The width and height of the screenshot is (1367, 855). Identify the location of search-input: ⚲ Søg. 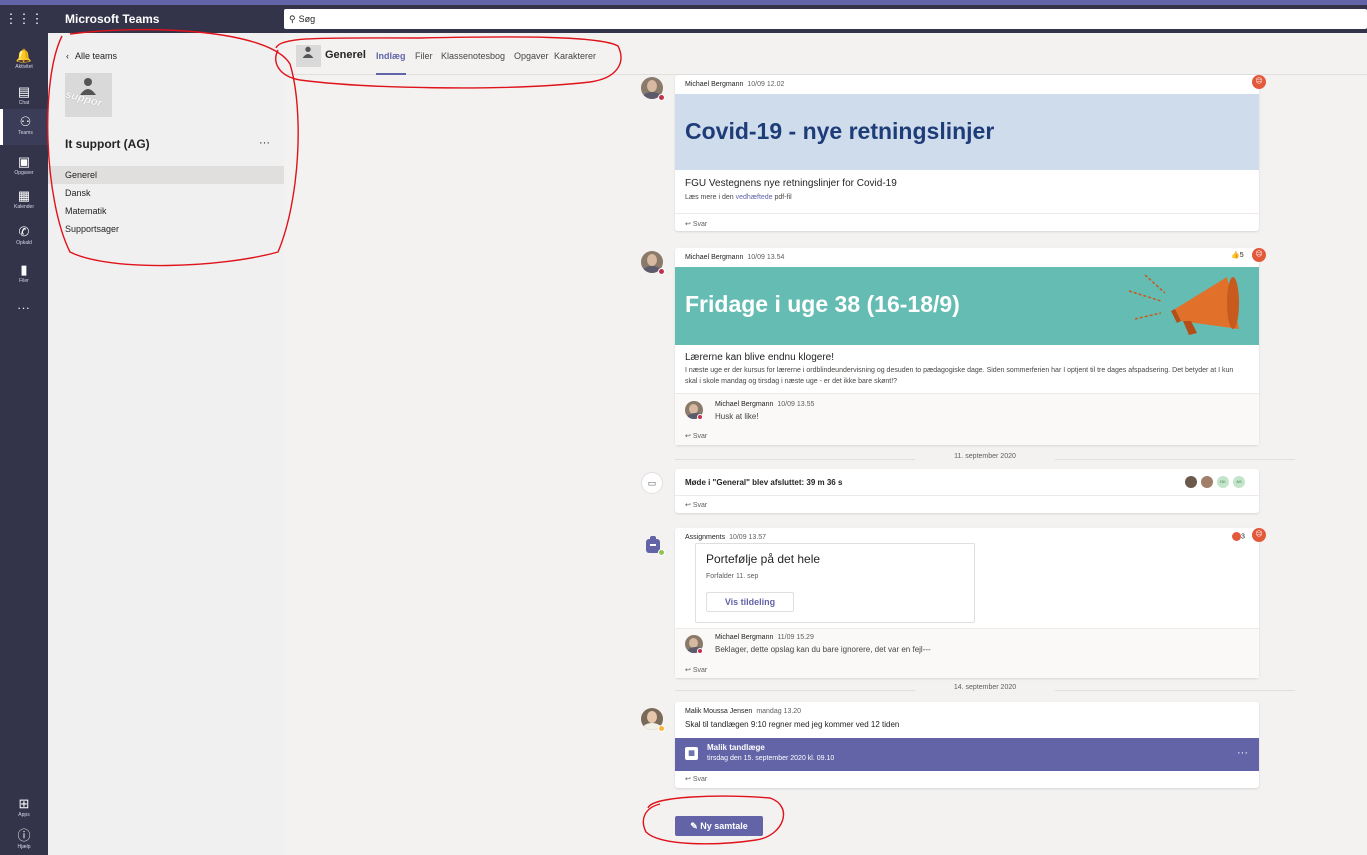
(825, 19).